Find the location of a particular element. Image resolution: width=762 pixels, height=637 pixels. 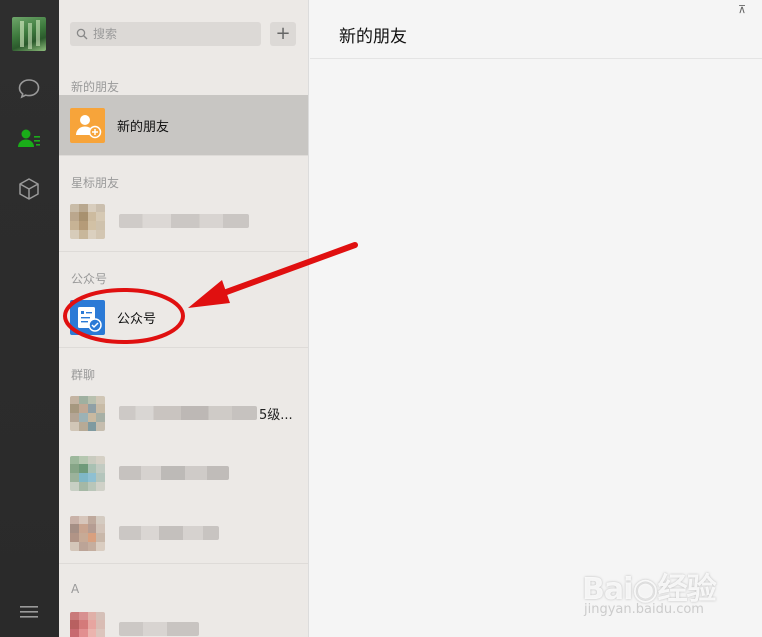

section-title-groups: 群聊 is located at coordinates (83, 375).